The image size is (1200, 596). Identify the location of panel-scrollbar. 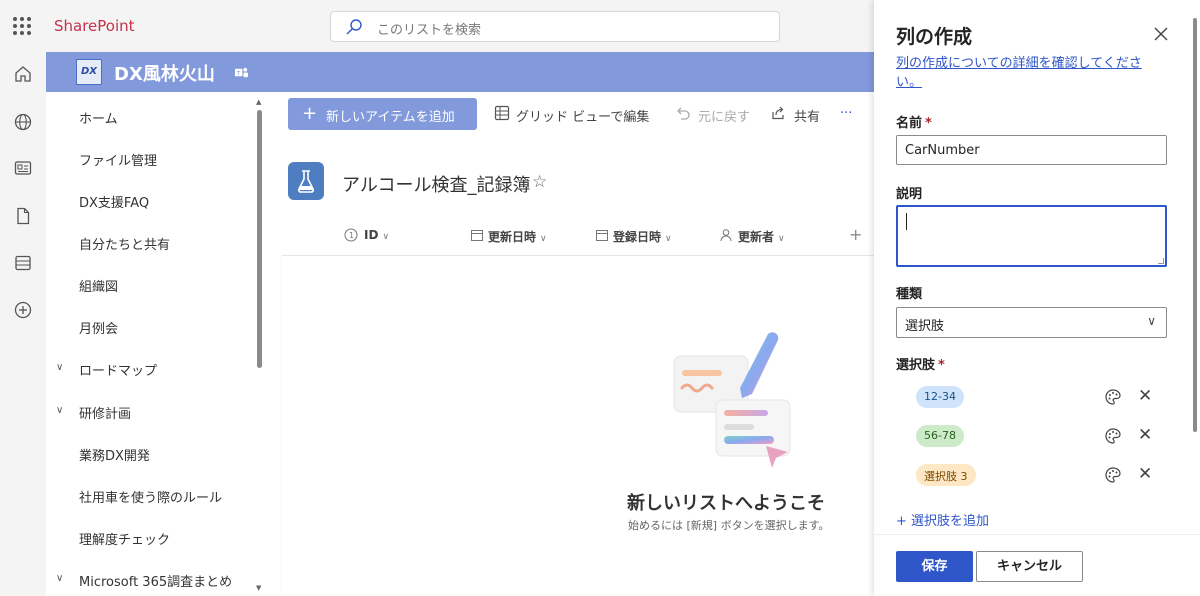
(1195, 225).